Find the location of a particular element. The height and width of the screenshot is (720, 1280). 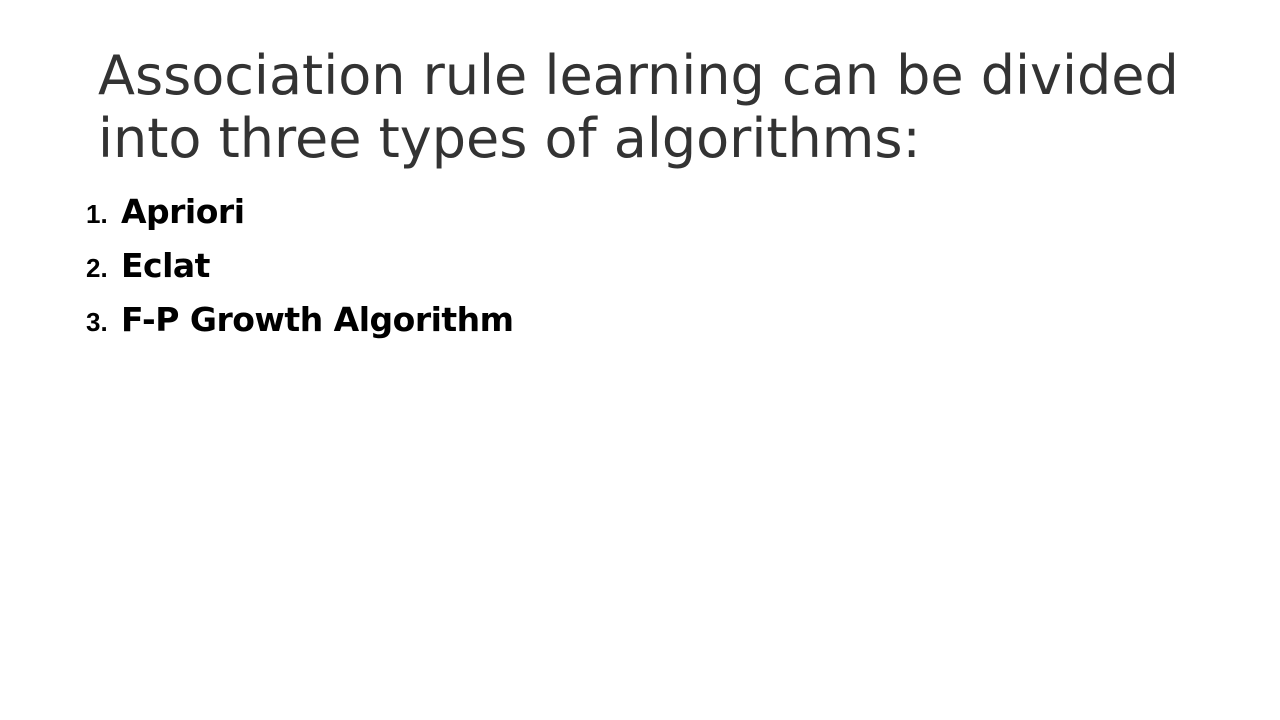

list-item-label: F-P Growth Algorithm is located at coordinates (317, 319).